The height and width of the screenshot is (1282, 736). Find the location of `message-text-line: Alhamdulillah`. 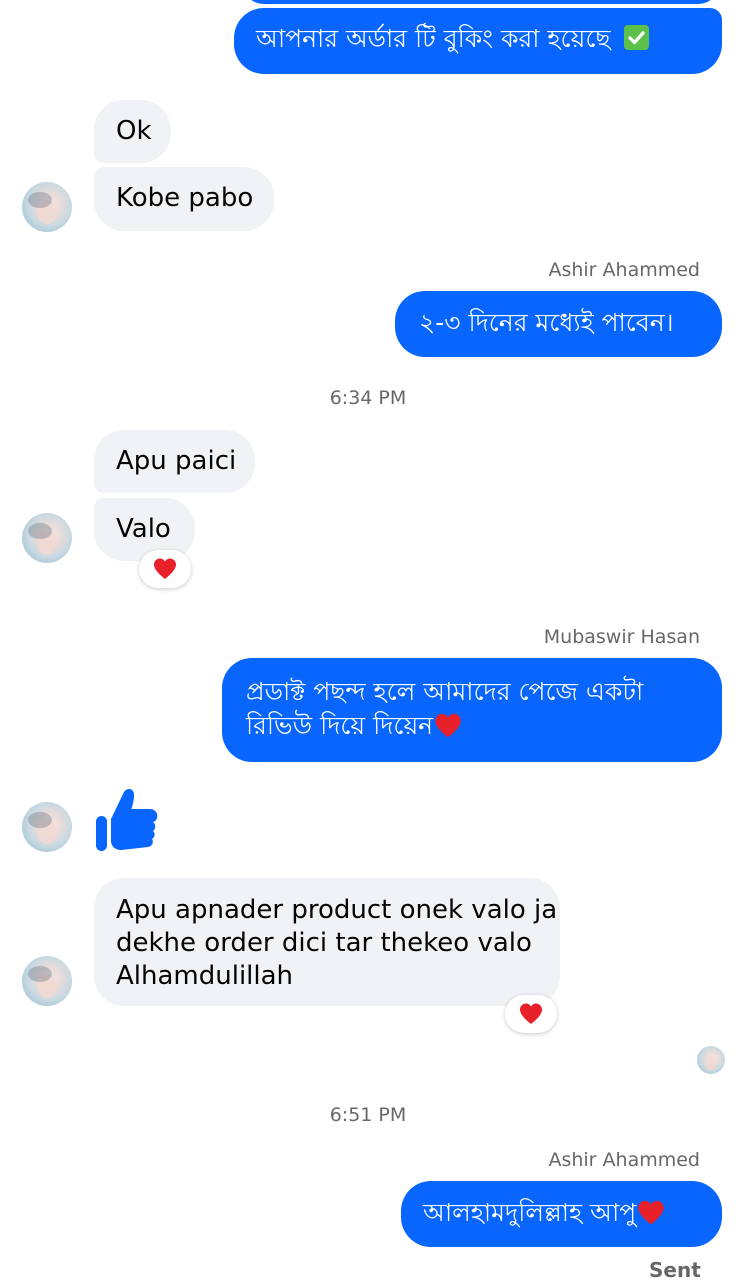

message-text-line: Alhamdulillah is located at coordinates (205, 976).